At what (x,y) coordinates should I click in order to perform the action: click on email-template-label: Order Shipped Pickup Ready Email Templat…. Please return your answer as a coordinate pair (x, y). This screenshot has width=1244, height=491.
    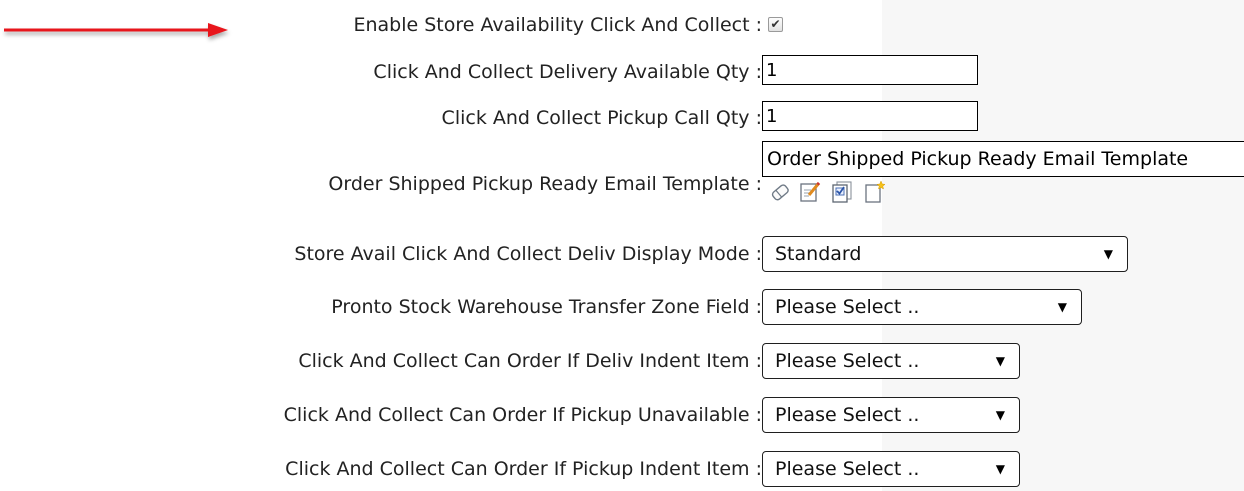
    Looking at the image, I should click on (545, 184).